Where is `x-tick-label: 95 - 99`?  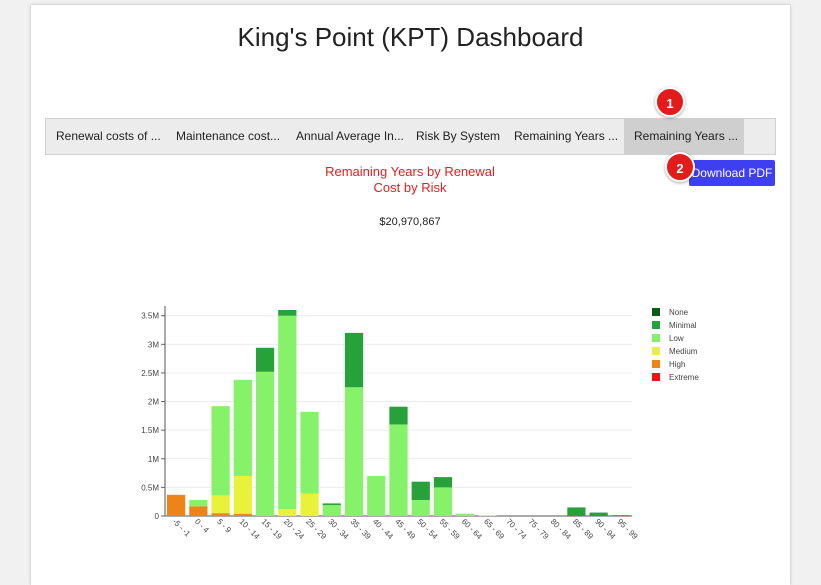 x-tick-label: 95 - 99 is located at coordinates (627, 529).